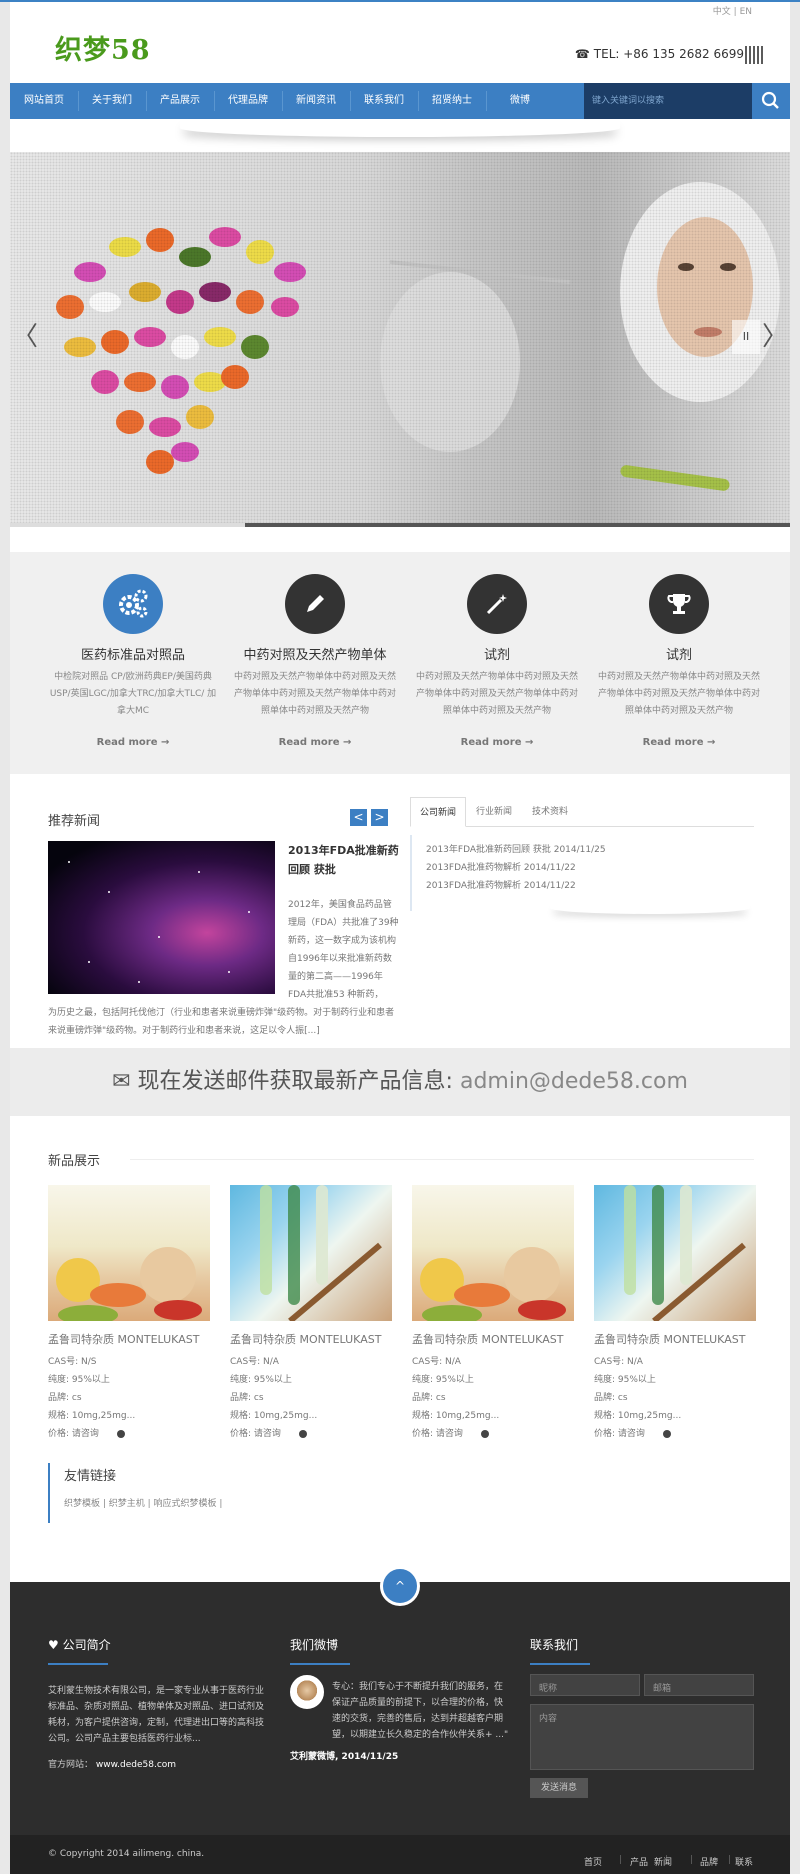  I want to click on news-tabs: 公司新闻 行业新闻 技术资料, so click(582, 812).